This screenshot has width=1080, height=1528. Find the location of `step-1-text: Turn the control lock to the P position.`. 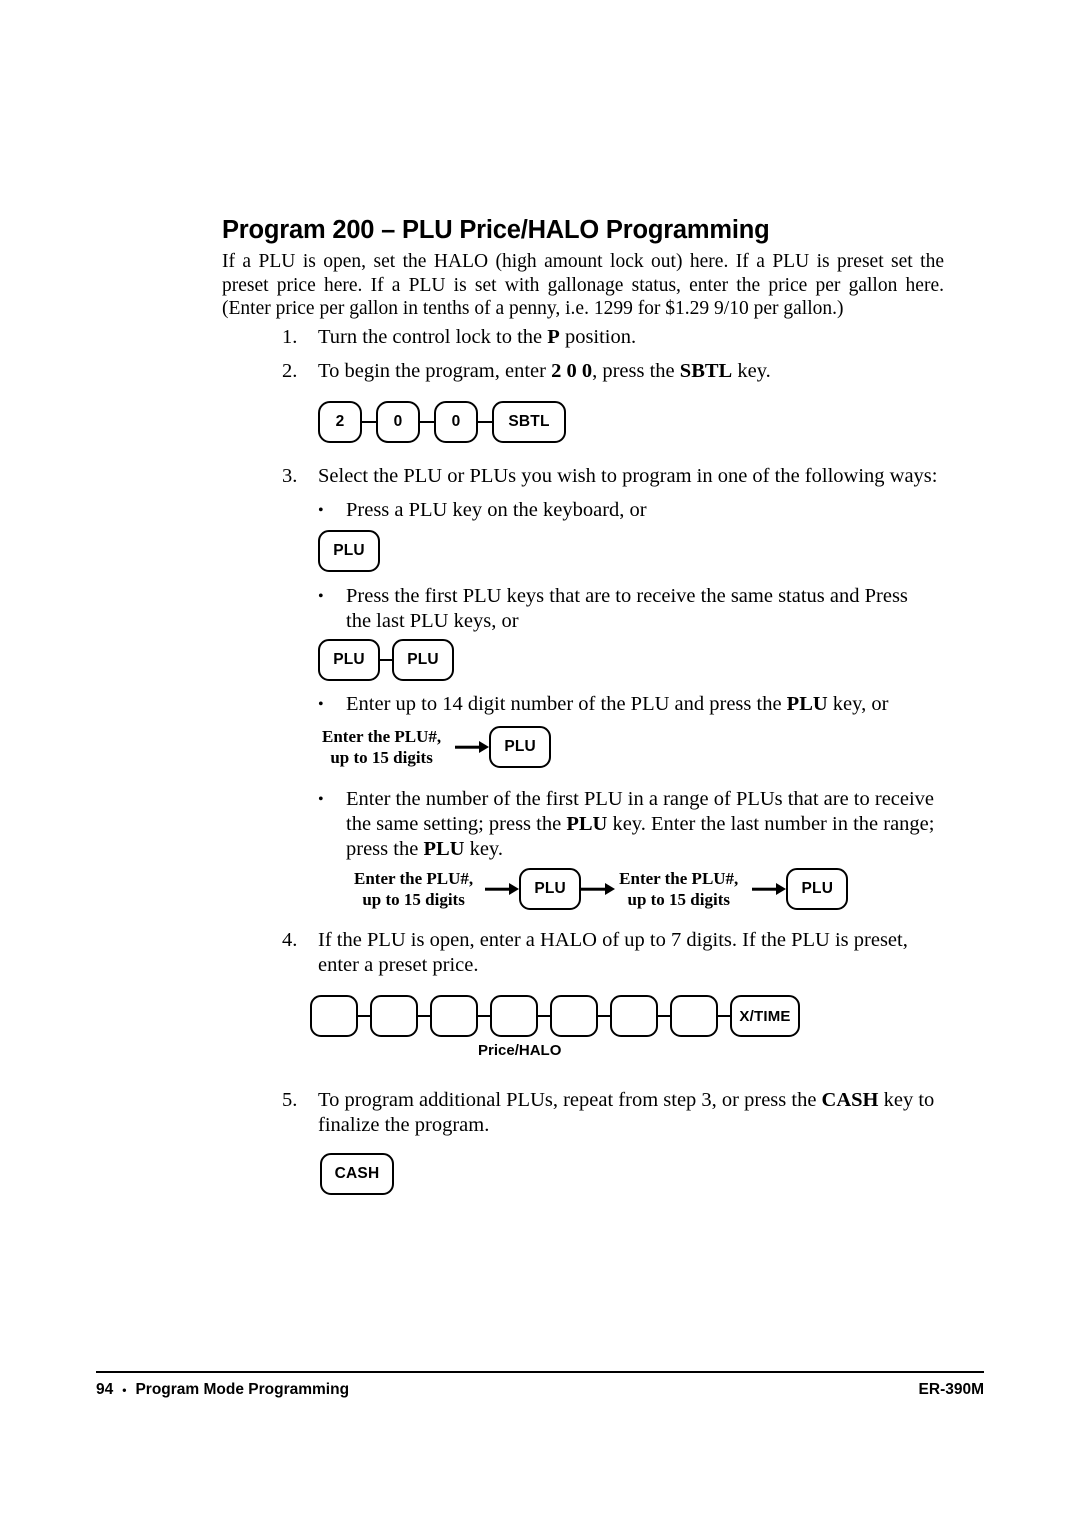

step-1-text: Turn the control lock to the P position. is located at coordinates (630, 337).